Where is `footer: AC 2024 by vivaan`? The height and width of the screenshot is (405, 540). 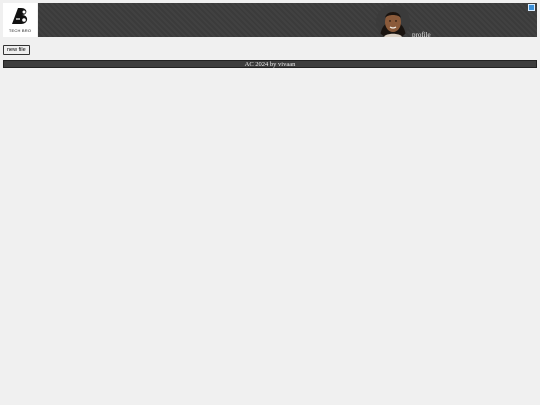
footer: AC 2024 by vivaan is located at coordinates (270, 64).